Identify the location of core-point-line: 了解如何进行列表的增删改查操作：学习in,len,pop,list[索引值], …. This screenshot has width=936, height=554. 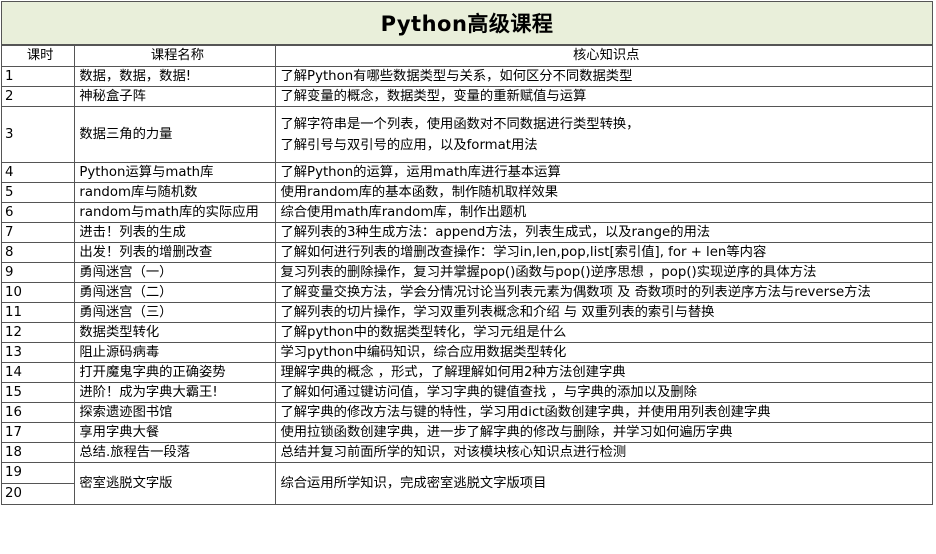
(523, 252).